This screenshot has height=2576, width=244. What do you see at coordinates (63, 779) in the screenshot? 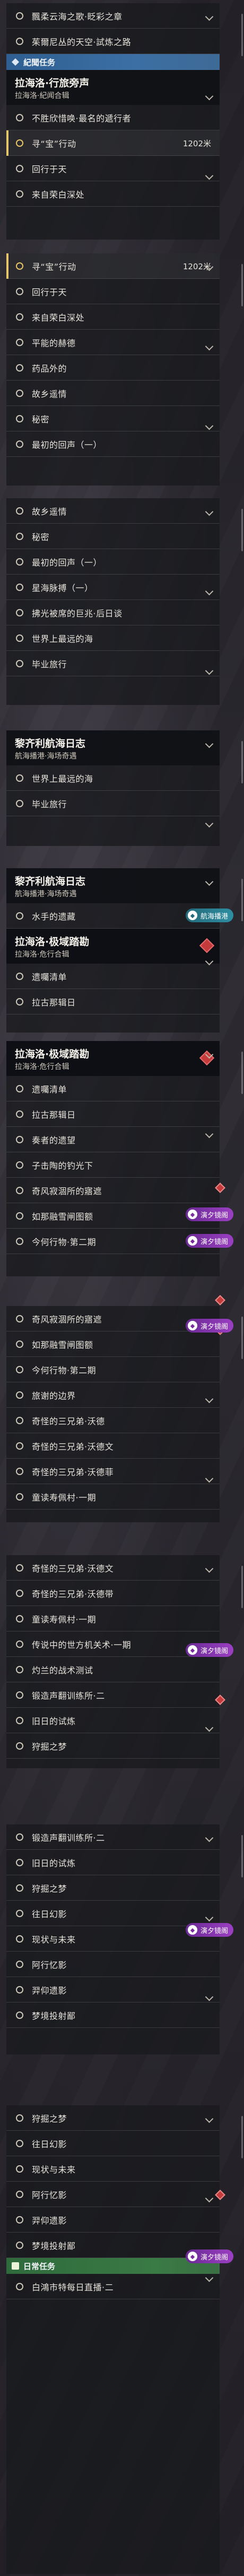
I see `quest-label: 世界上最远的海` at bounding box center [63, 779].